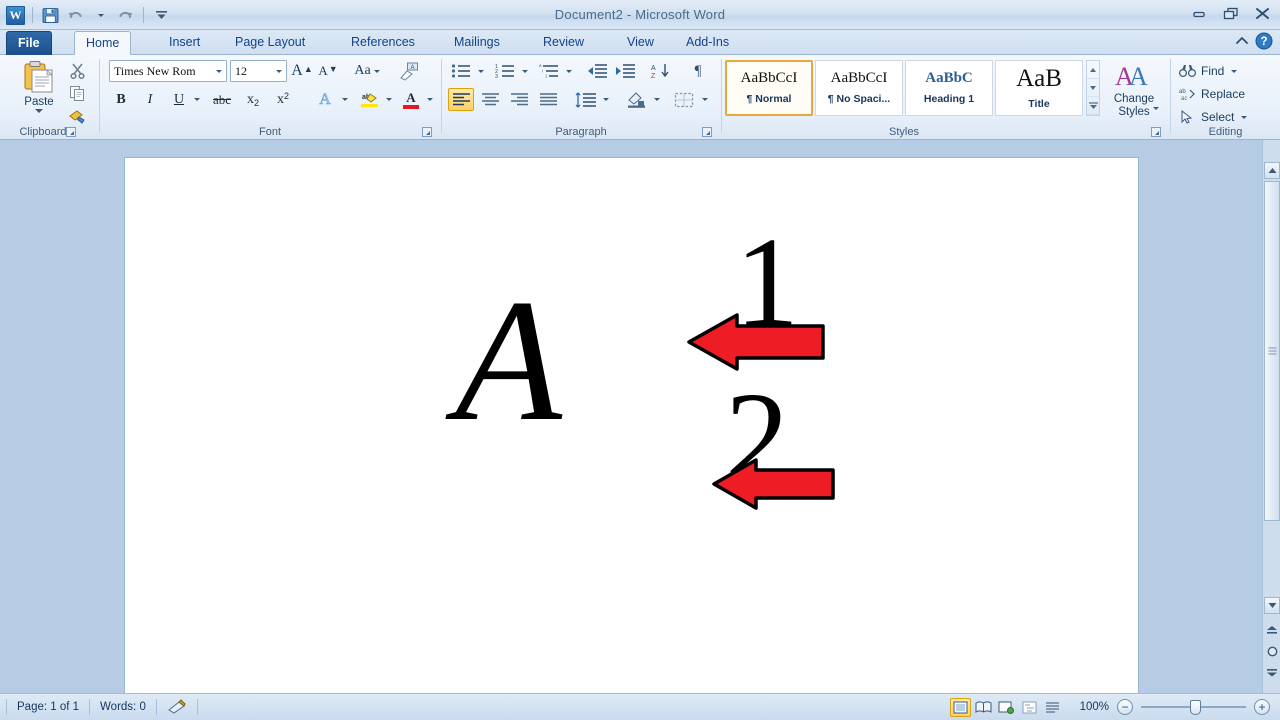 The height and width of the screenshot is (720, 1280). I want to click on find-button: Find, so click(1208, 71).